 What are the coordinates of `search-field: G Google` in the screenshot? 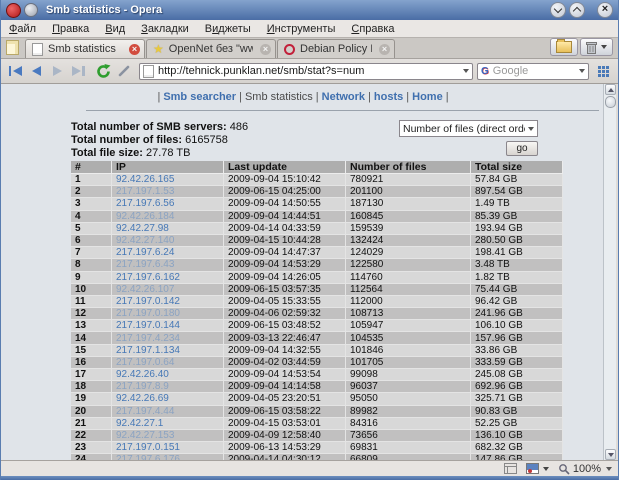 It's located at (533, 71).